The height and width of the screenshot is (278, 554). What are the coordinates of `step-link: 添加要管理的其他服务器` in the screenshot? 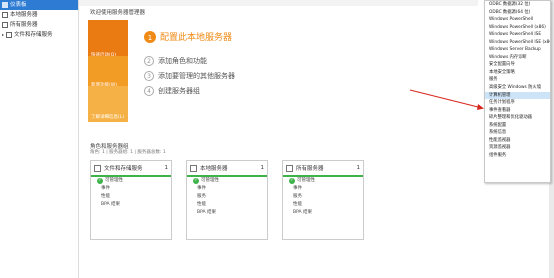 It's located at (196, 76).